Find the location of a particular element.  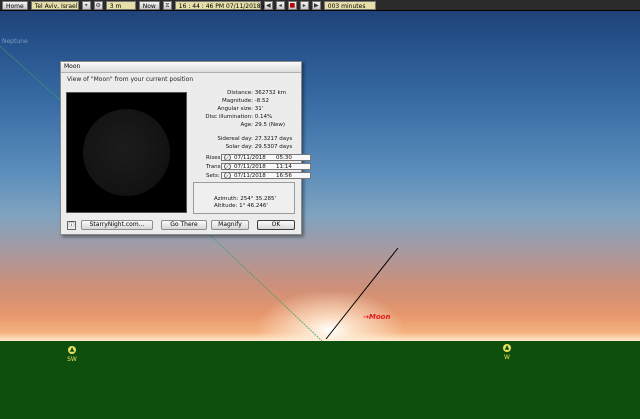

azimuth-text: Azimuth: 254° 35.285' is located at coordinates (245, 199).